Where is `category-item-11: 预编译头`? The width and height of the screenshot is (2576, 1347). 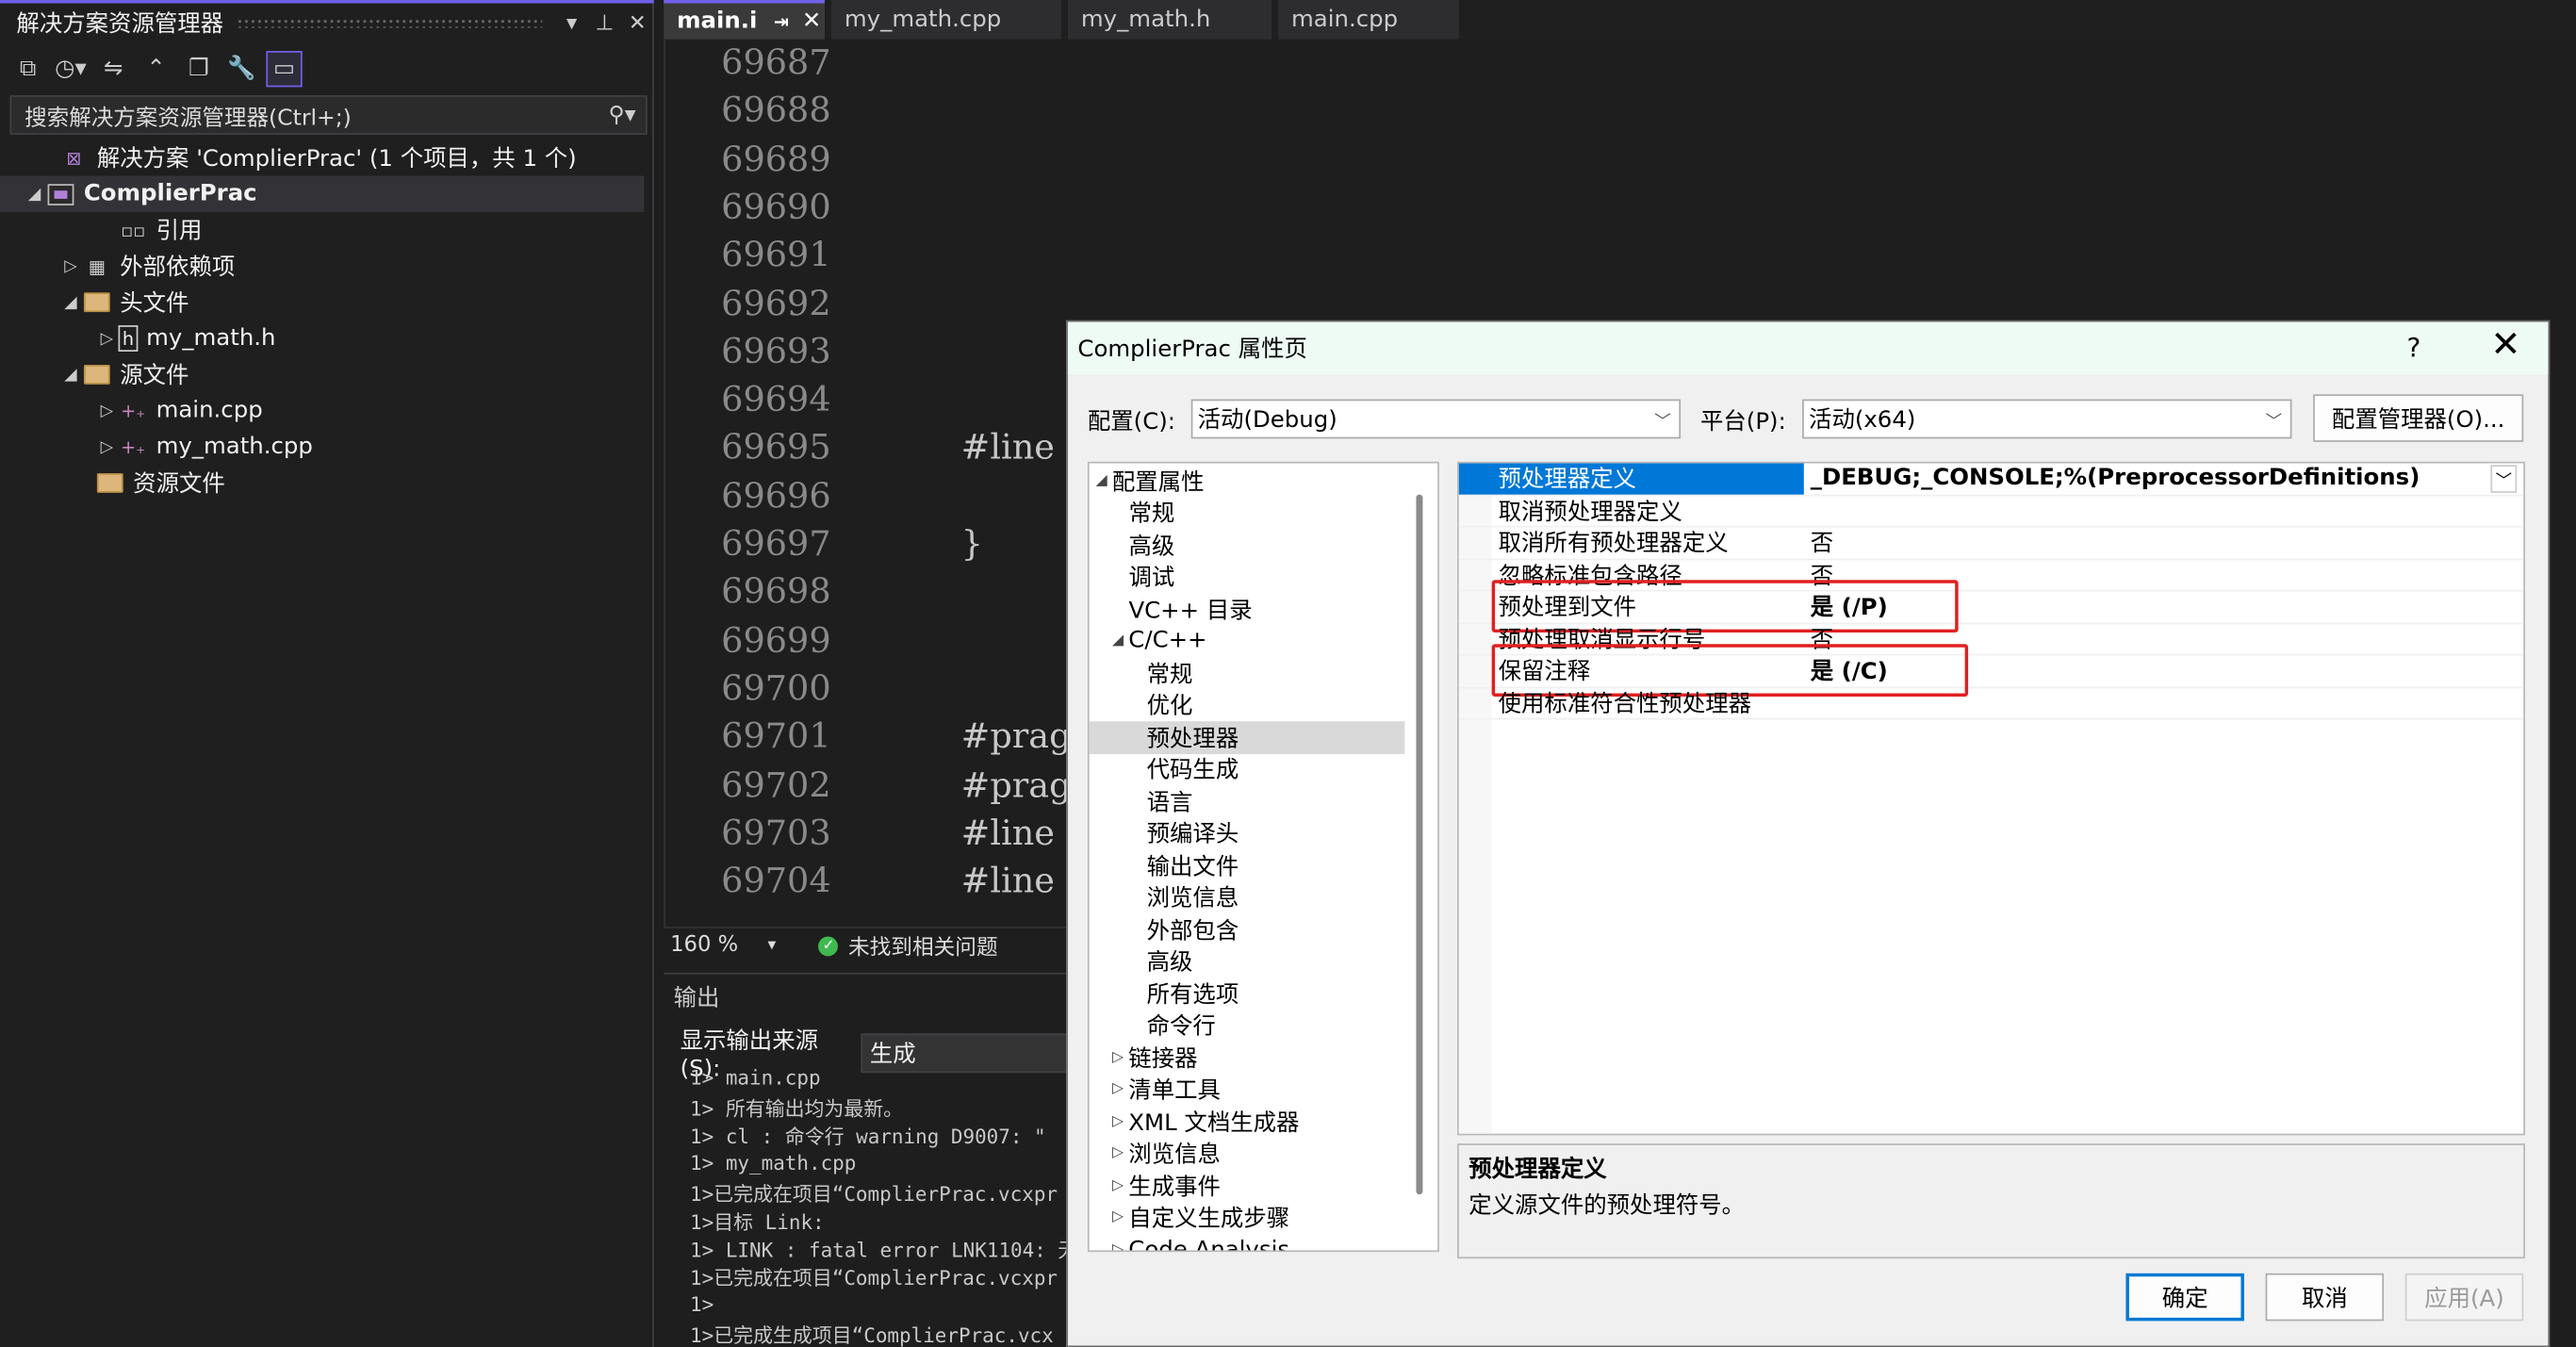
category-item-11: 预编译头 is located at coordinates (1193, 833).